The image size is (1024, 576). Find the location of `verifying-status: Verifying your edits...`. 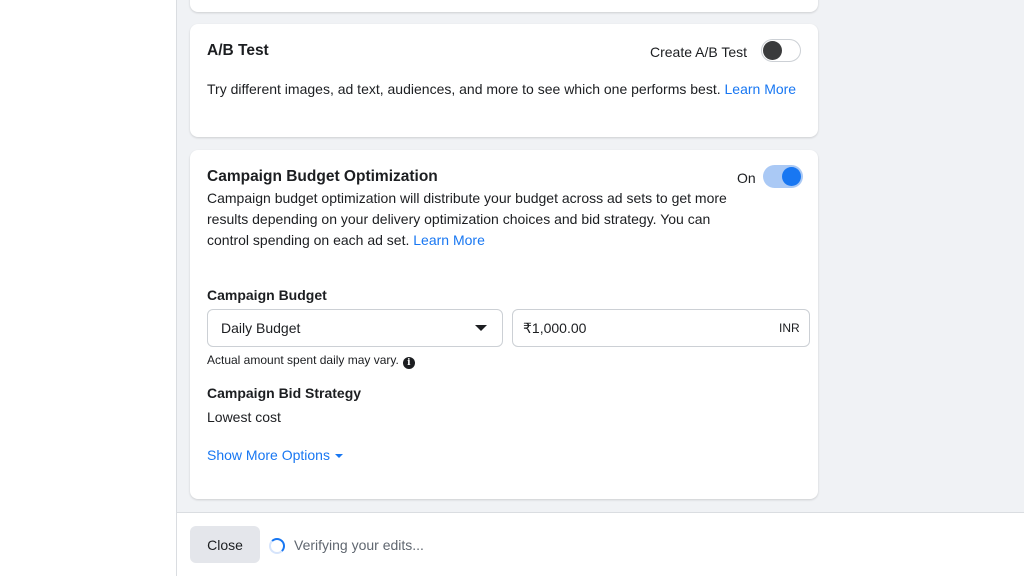

verifying-status: Verifying your edits... is located at coordinates (359, 545).